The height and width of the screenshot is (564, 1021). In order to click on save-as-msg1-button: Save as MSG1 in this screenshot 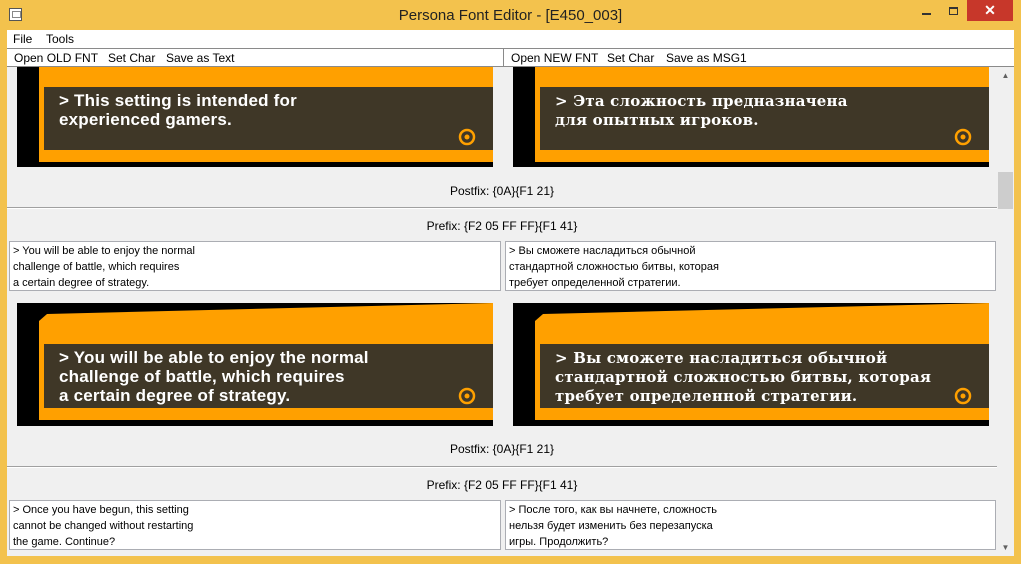, I will do `click(706, 58)`.